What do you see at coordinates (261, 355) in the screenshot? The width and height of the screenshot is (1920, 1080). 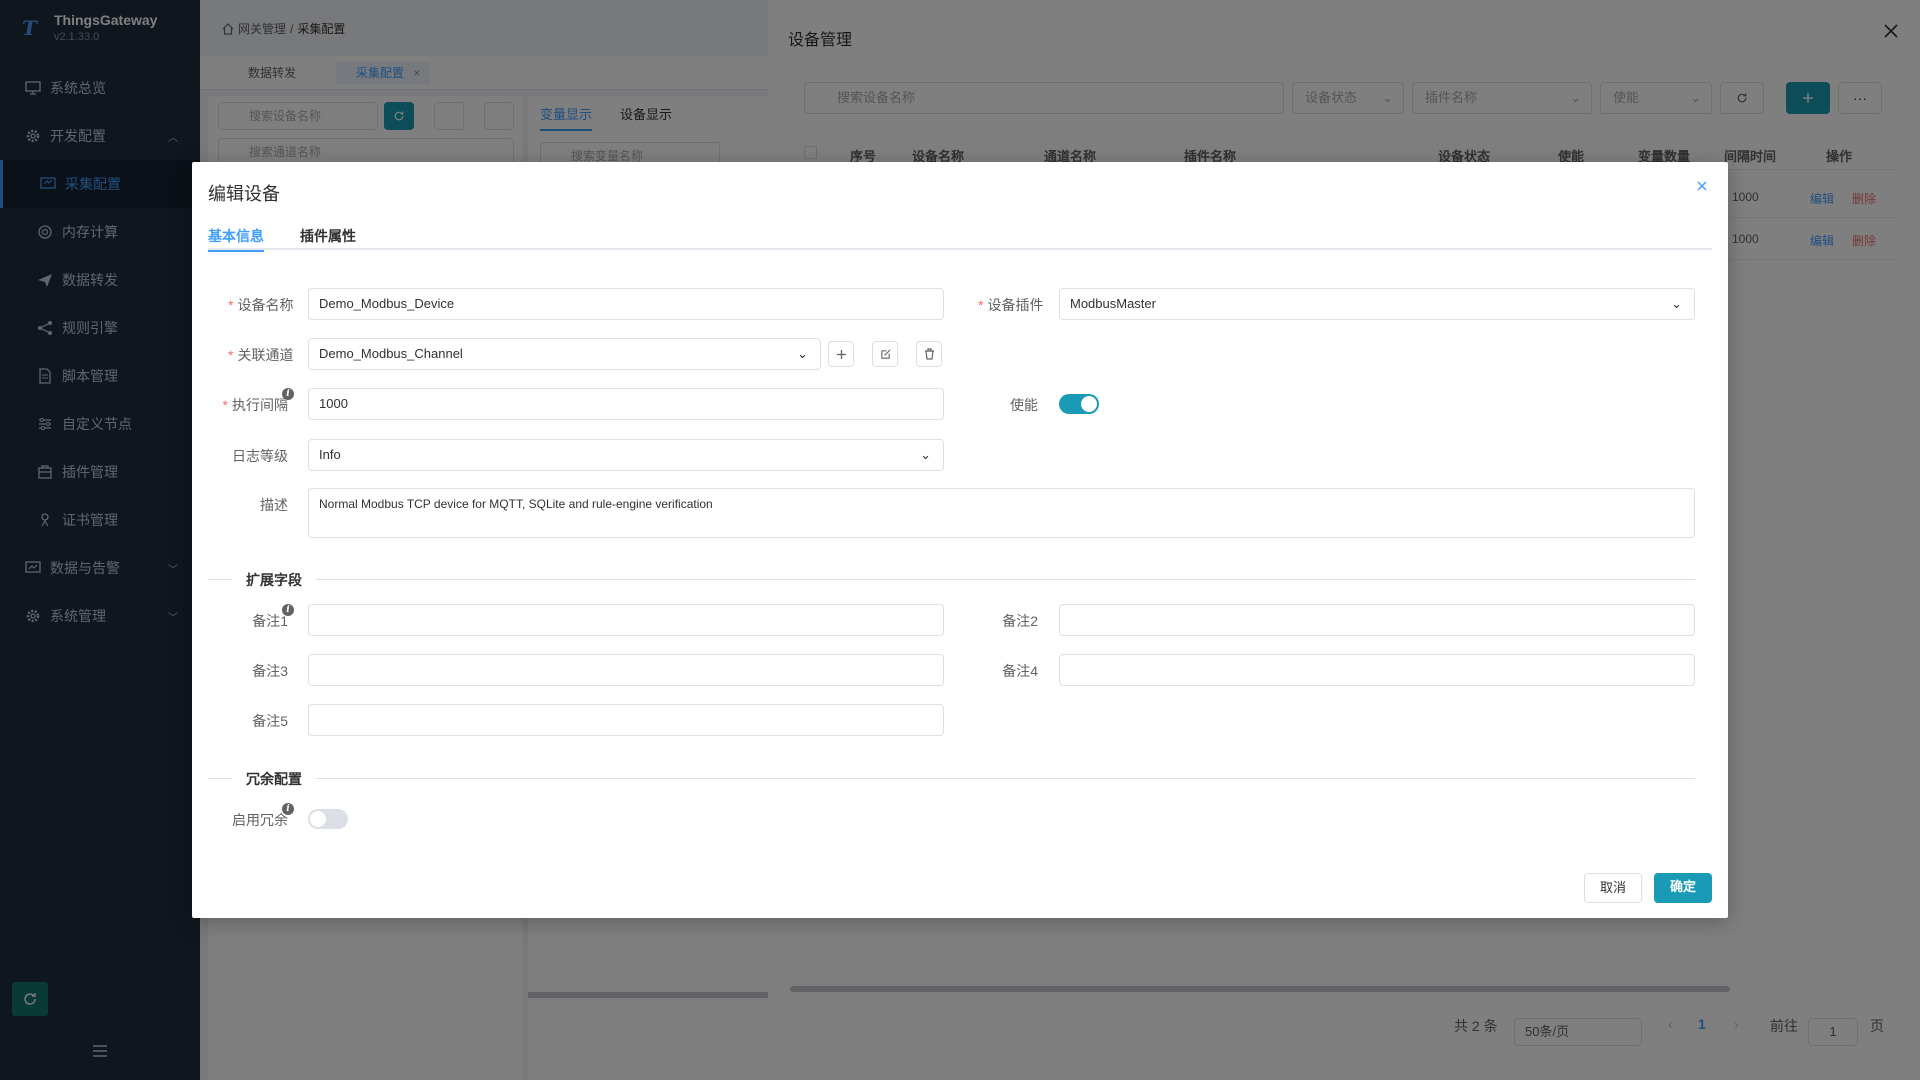 I see `channel-label: * 关联通道` at bounding box center [261, 355].